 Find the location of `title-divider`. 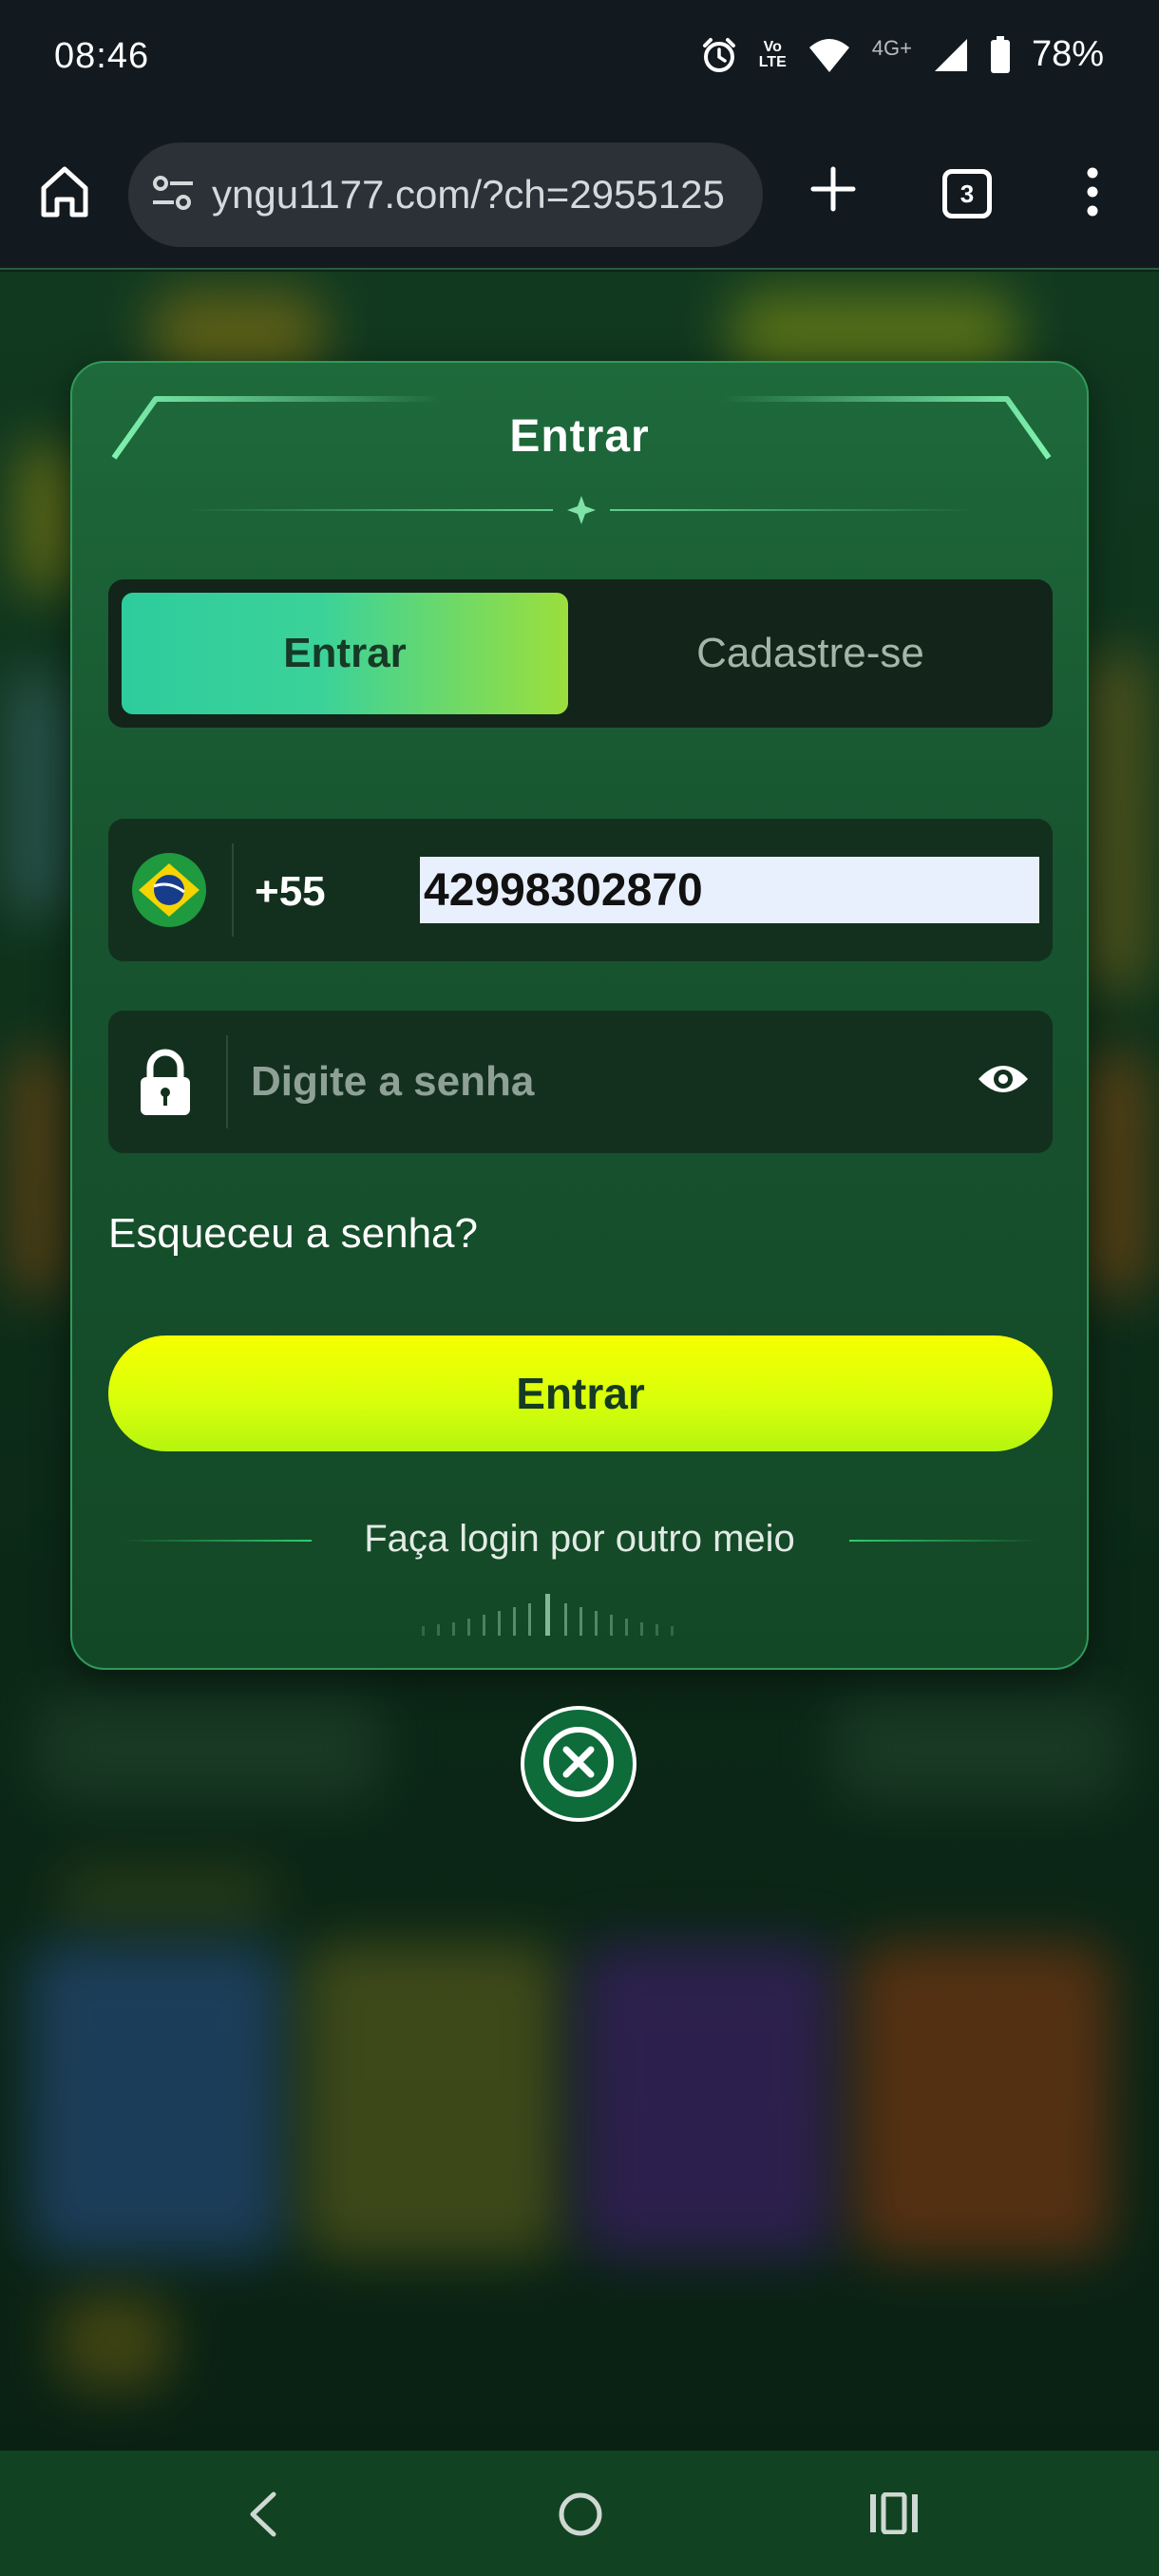

title-divider is located at coordinates (581, 510).